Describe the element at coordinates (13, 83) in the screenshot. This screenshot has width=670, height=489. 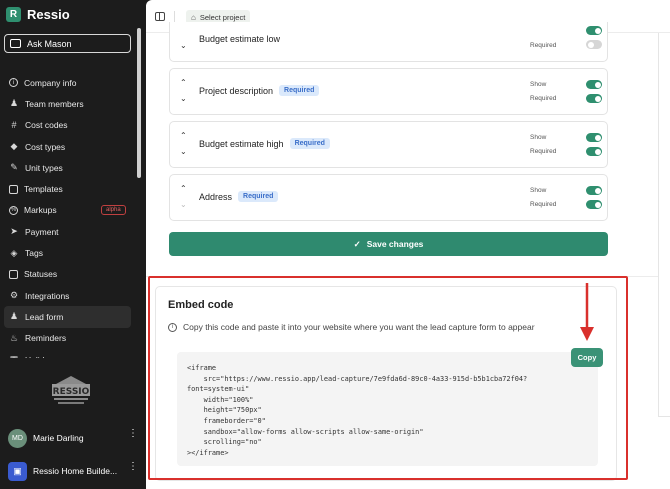
I see `info-circle-icon: i` at that location.